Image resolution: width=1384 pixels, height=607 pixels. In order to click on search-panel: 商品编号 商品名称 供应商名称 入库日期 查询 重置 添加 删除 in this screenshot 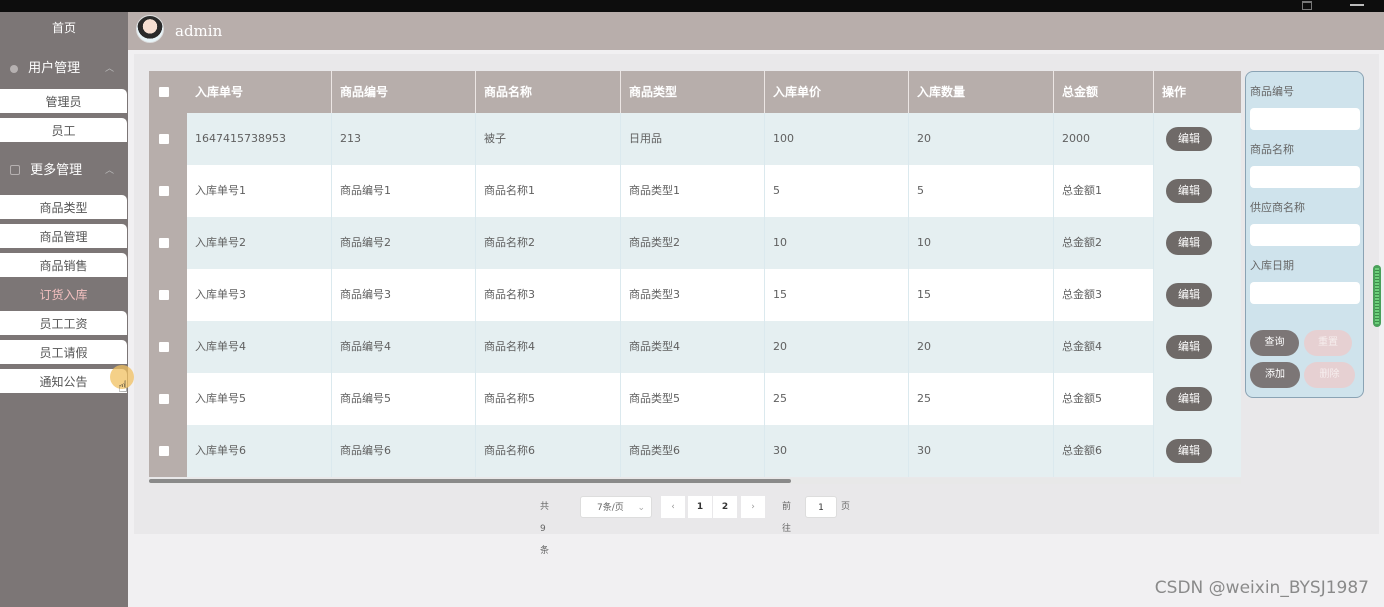, I will do `click(1304, 234)`.